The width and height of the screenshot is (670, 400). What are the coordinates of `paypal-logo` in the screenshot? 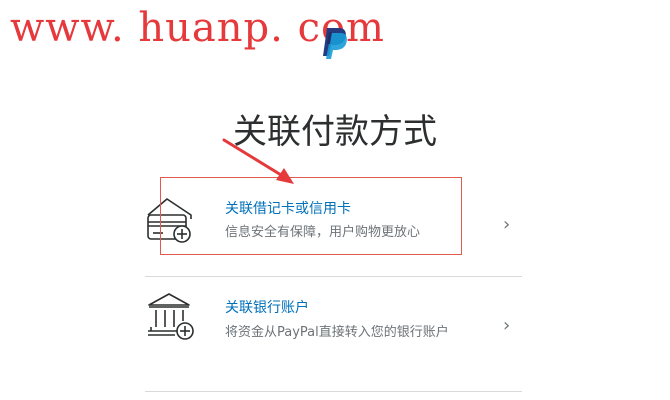 It's located at (335, 43).